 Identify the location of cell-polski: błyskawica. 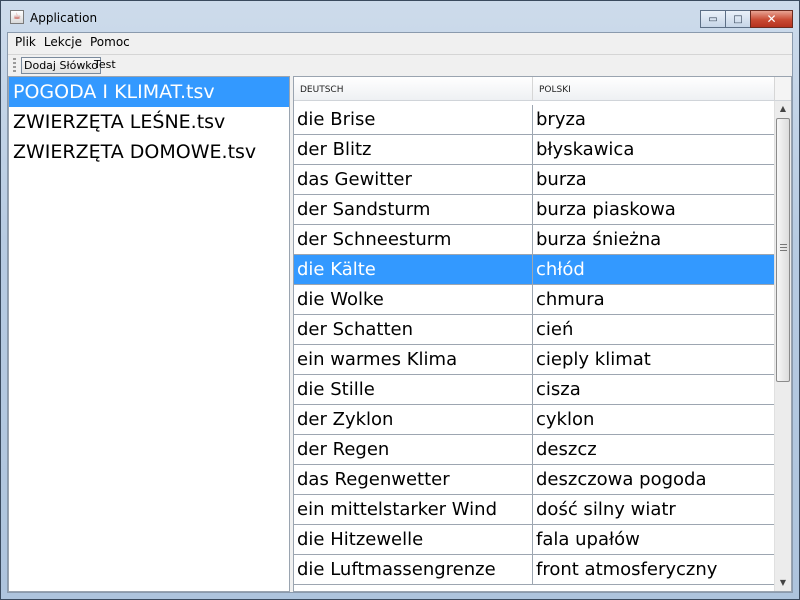
(654, 149).